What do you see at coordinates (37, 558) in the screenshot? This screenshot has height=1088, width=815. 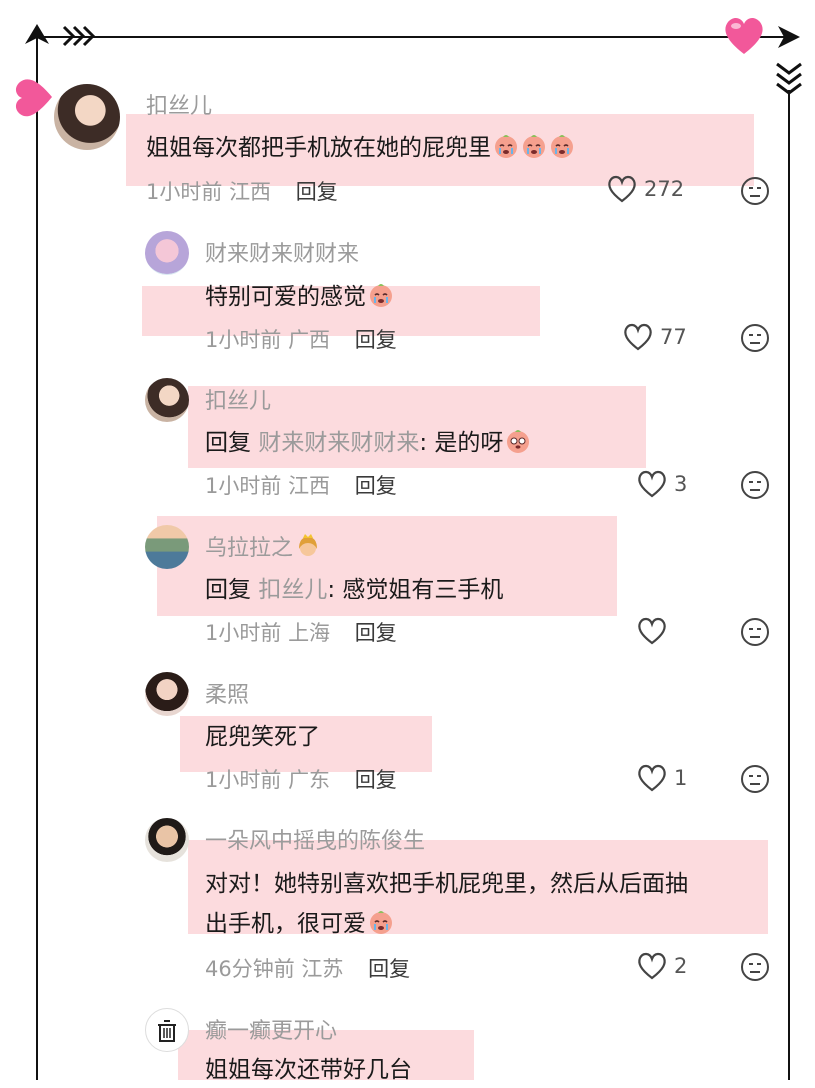 I see `frame-left-line` at bounding box center [37, 558].